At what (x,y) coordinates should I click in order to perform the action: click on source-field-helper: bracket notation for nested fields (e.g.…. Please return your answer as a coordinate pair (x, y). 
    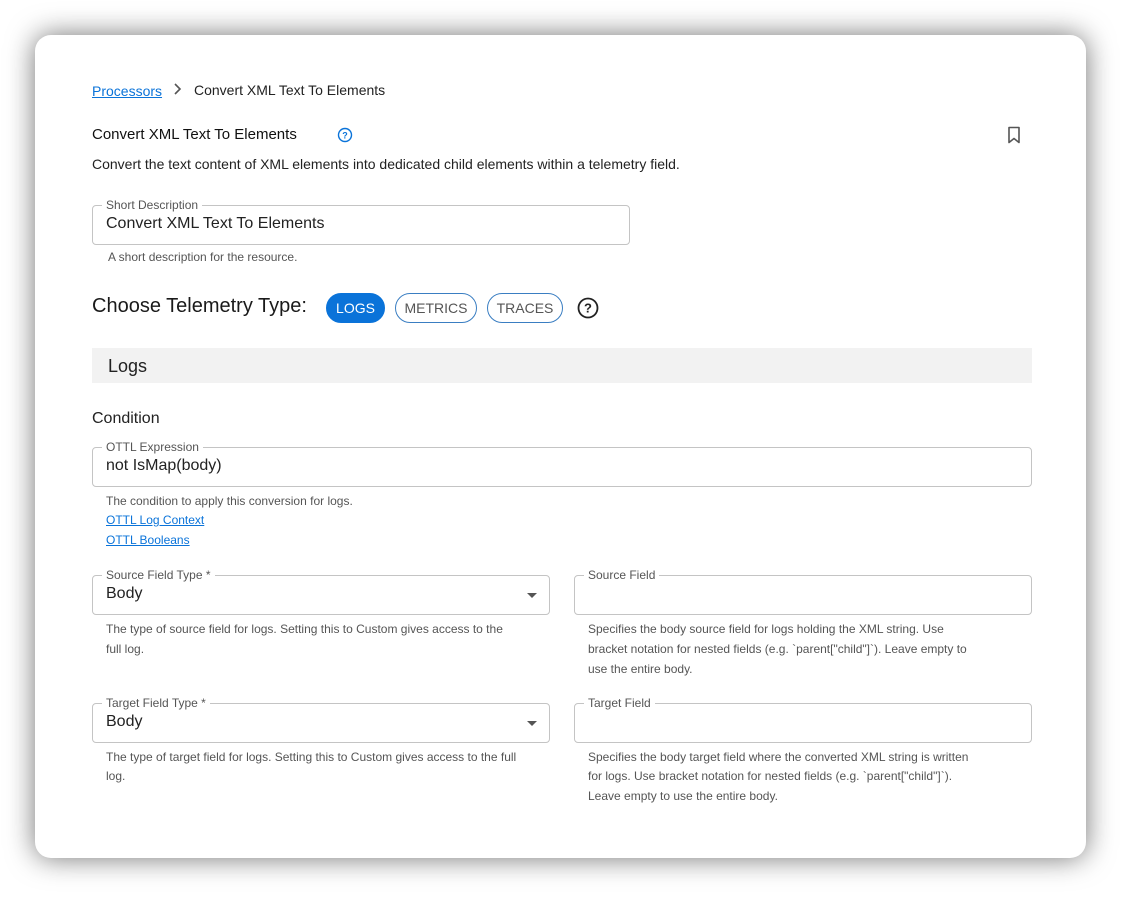
    Looking at the image, I should click on (777, 649).